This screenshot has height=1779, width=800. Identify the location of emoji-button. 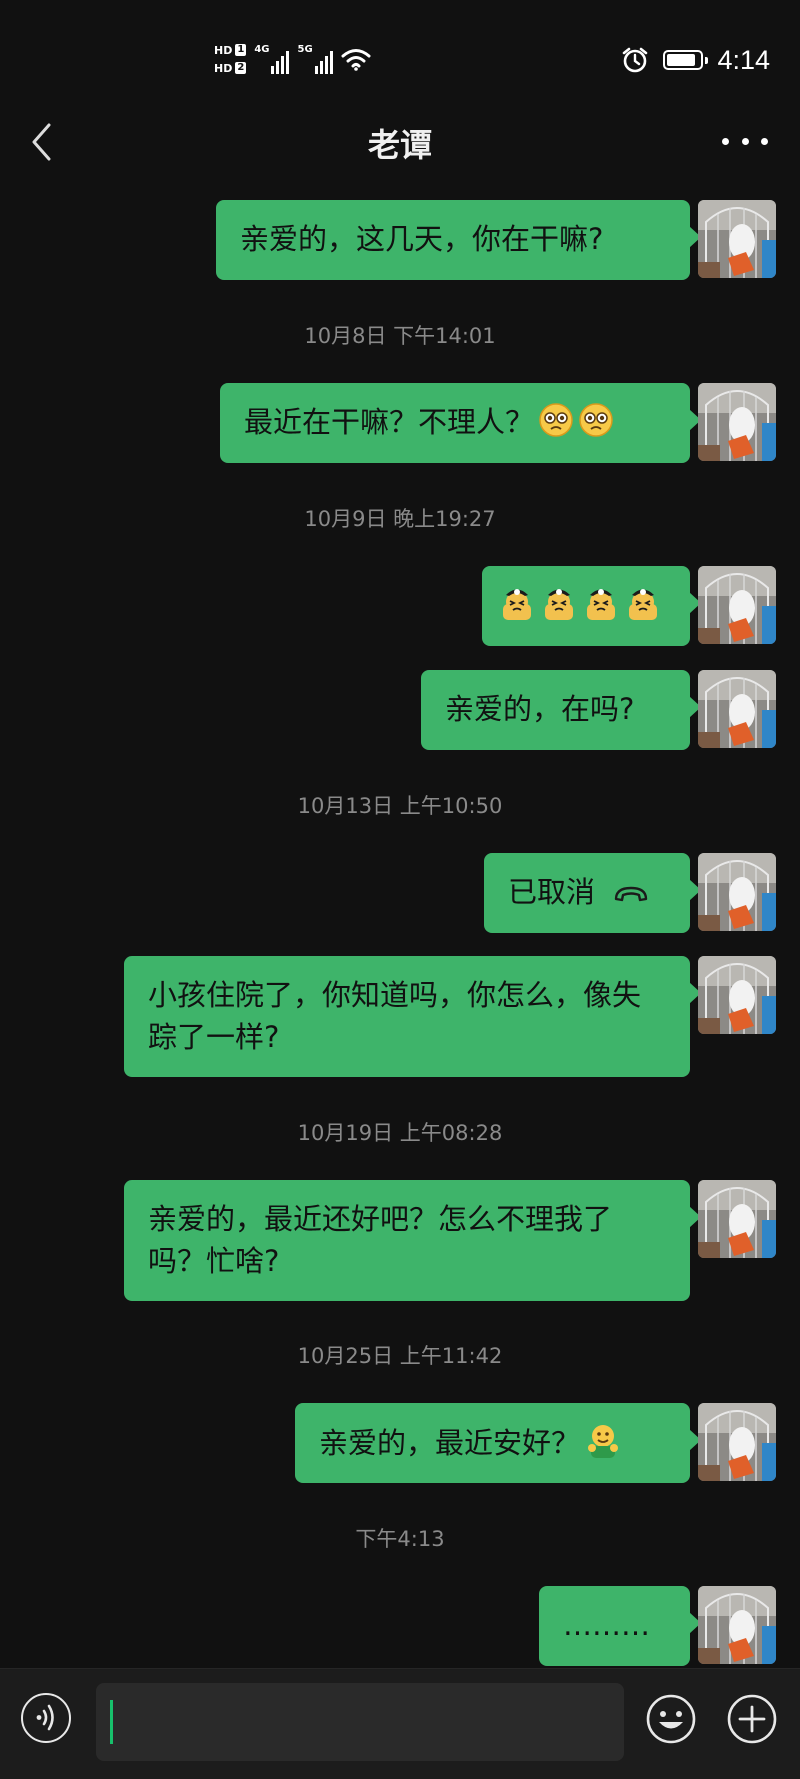
(671, 1719).